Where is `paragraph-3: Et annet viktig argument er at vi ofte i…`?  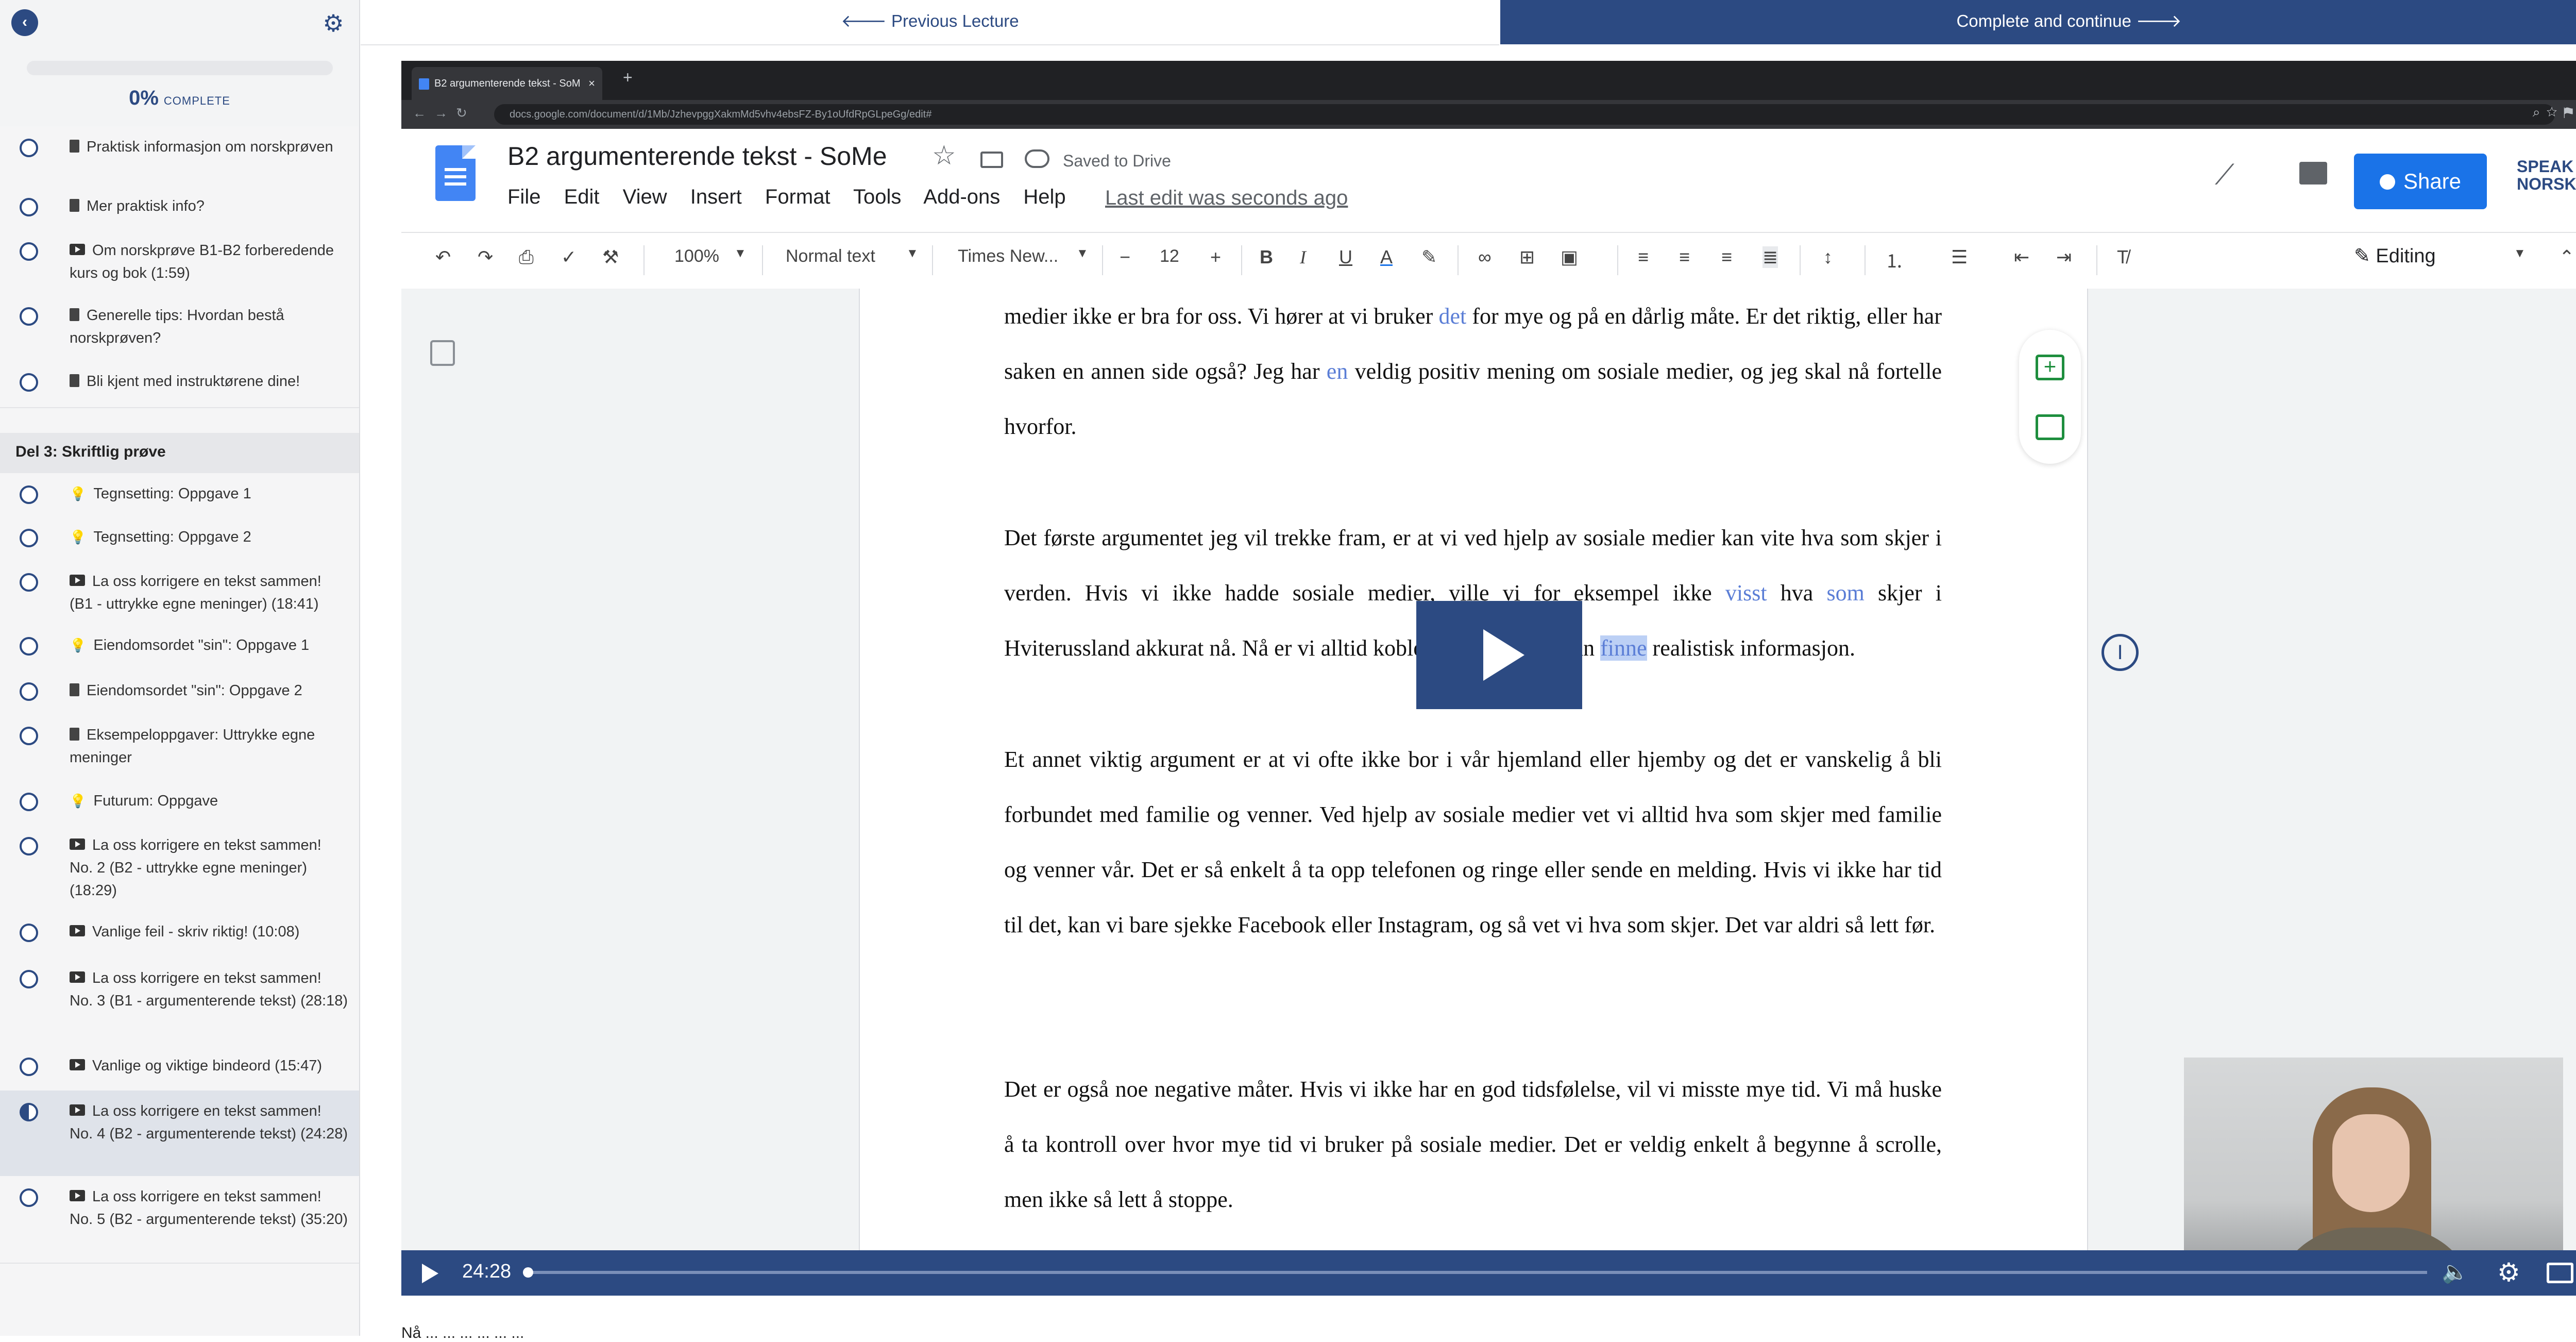
paragraph-3: Et annet viktig argument er at vi ofte i… is located at coordinates (1473, 842).